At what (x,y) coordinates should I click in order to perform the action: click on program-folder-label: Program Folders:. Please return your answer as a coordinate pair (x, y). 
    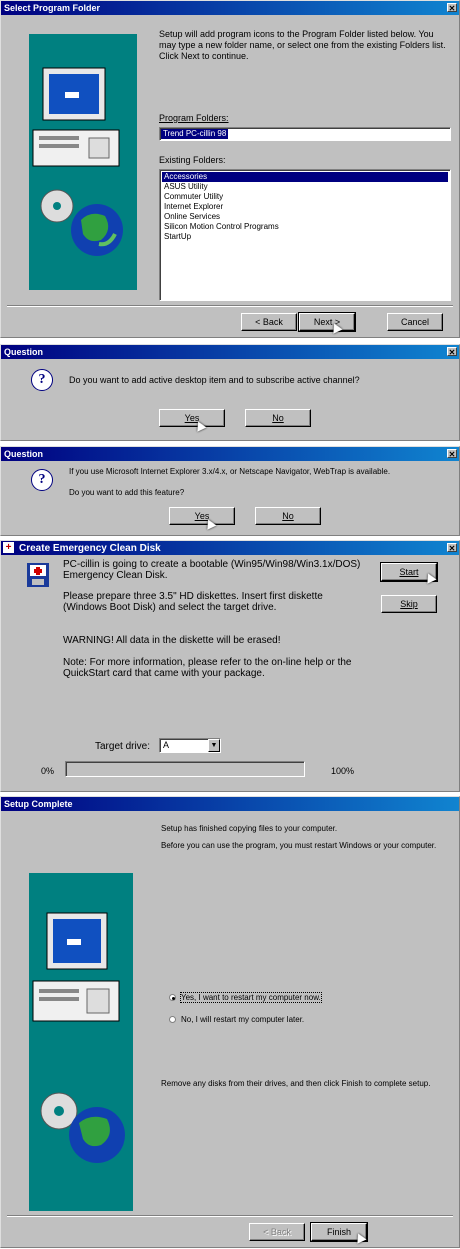
    Looking at the image, I should click on (194, 118).